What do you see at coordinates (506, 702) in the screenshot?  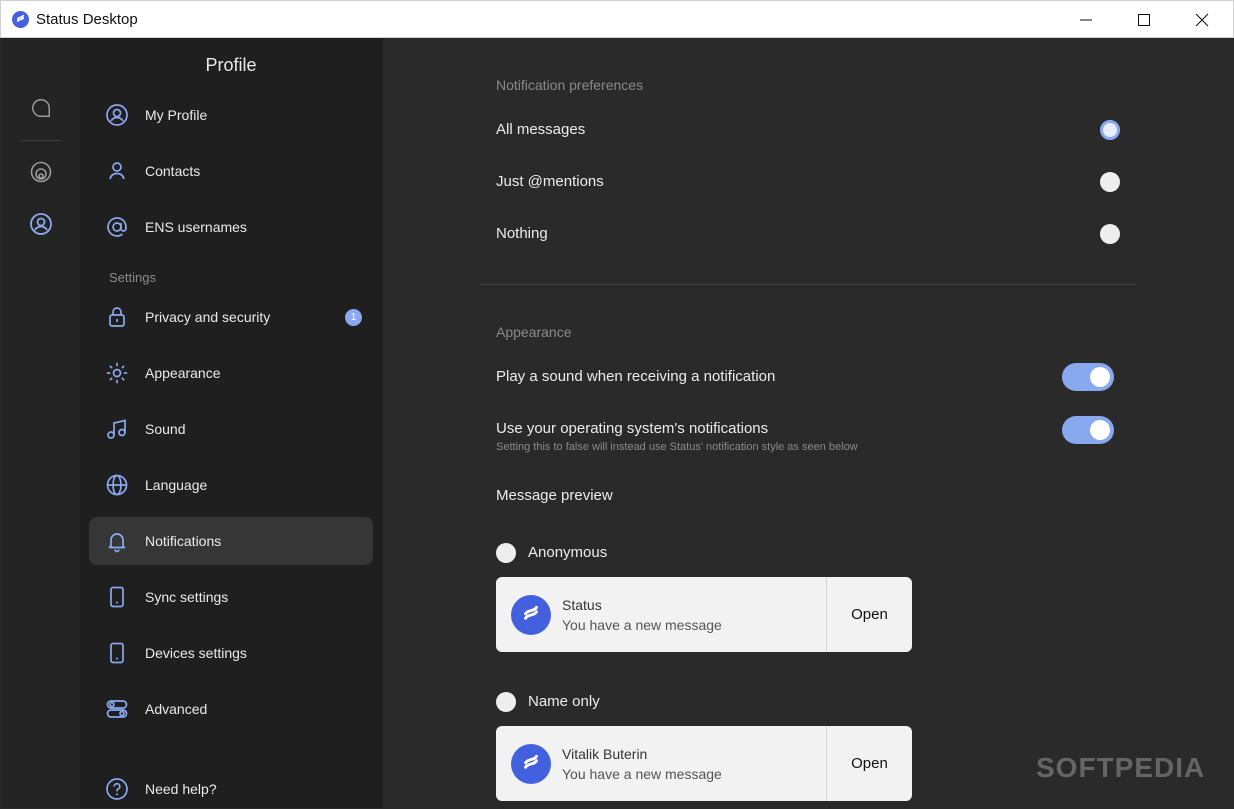 I see `name-only-radio` at bounding box center [506, 702].